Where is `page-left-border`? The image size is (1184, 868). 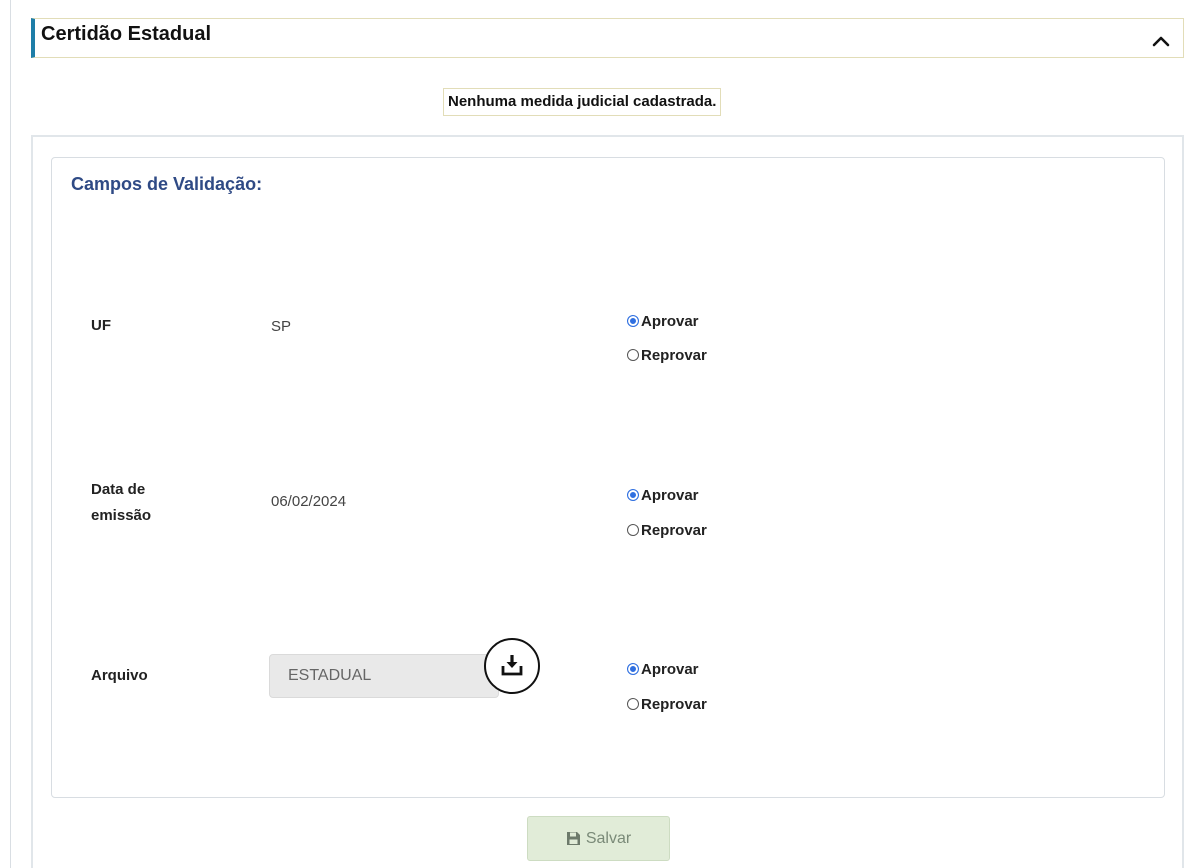 page-left-border is located at coordinates (10, 434).